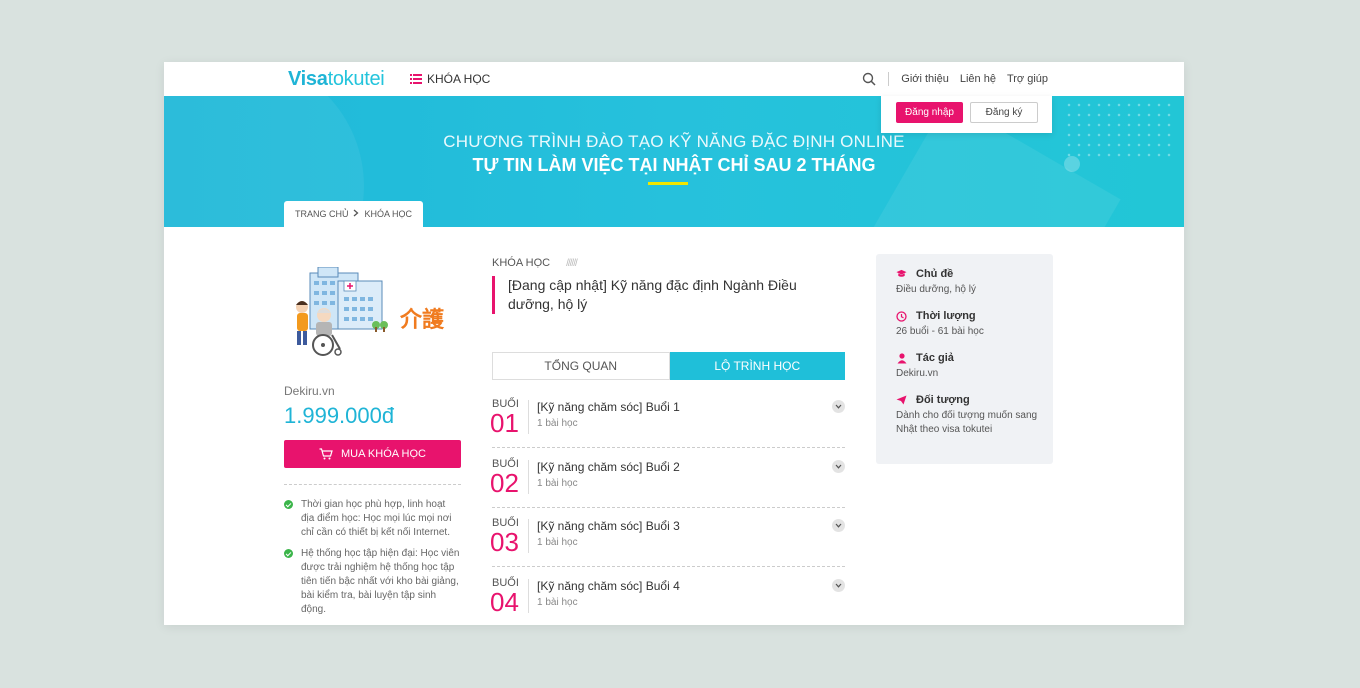 Image resolution: width=1360 pixels, height=688 pixels. I want to click on info-author-label: Tác giả, so click(935, 358).